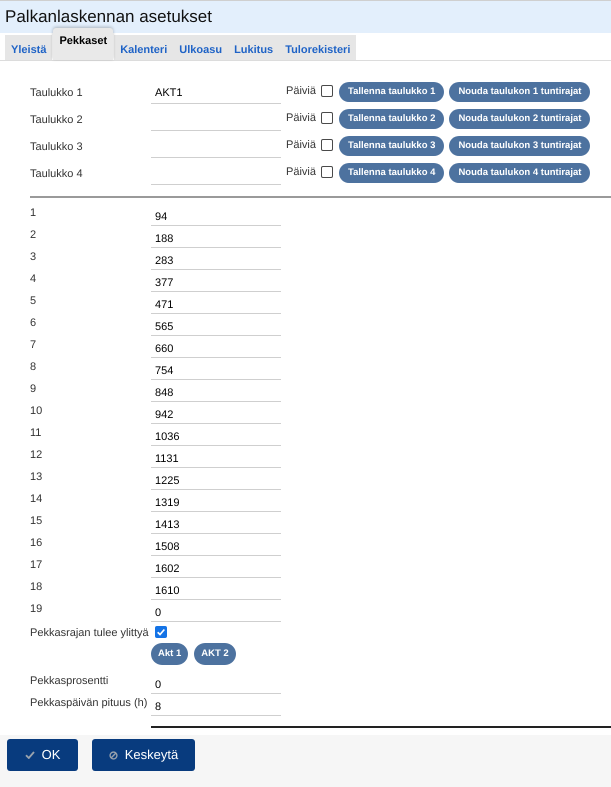 The height and width of the screenshot is (787, 611). I want to click on field-label: 7, so click(34, 345).